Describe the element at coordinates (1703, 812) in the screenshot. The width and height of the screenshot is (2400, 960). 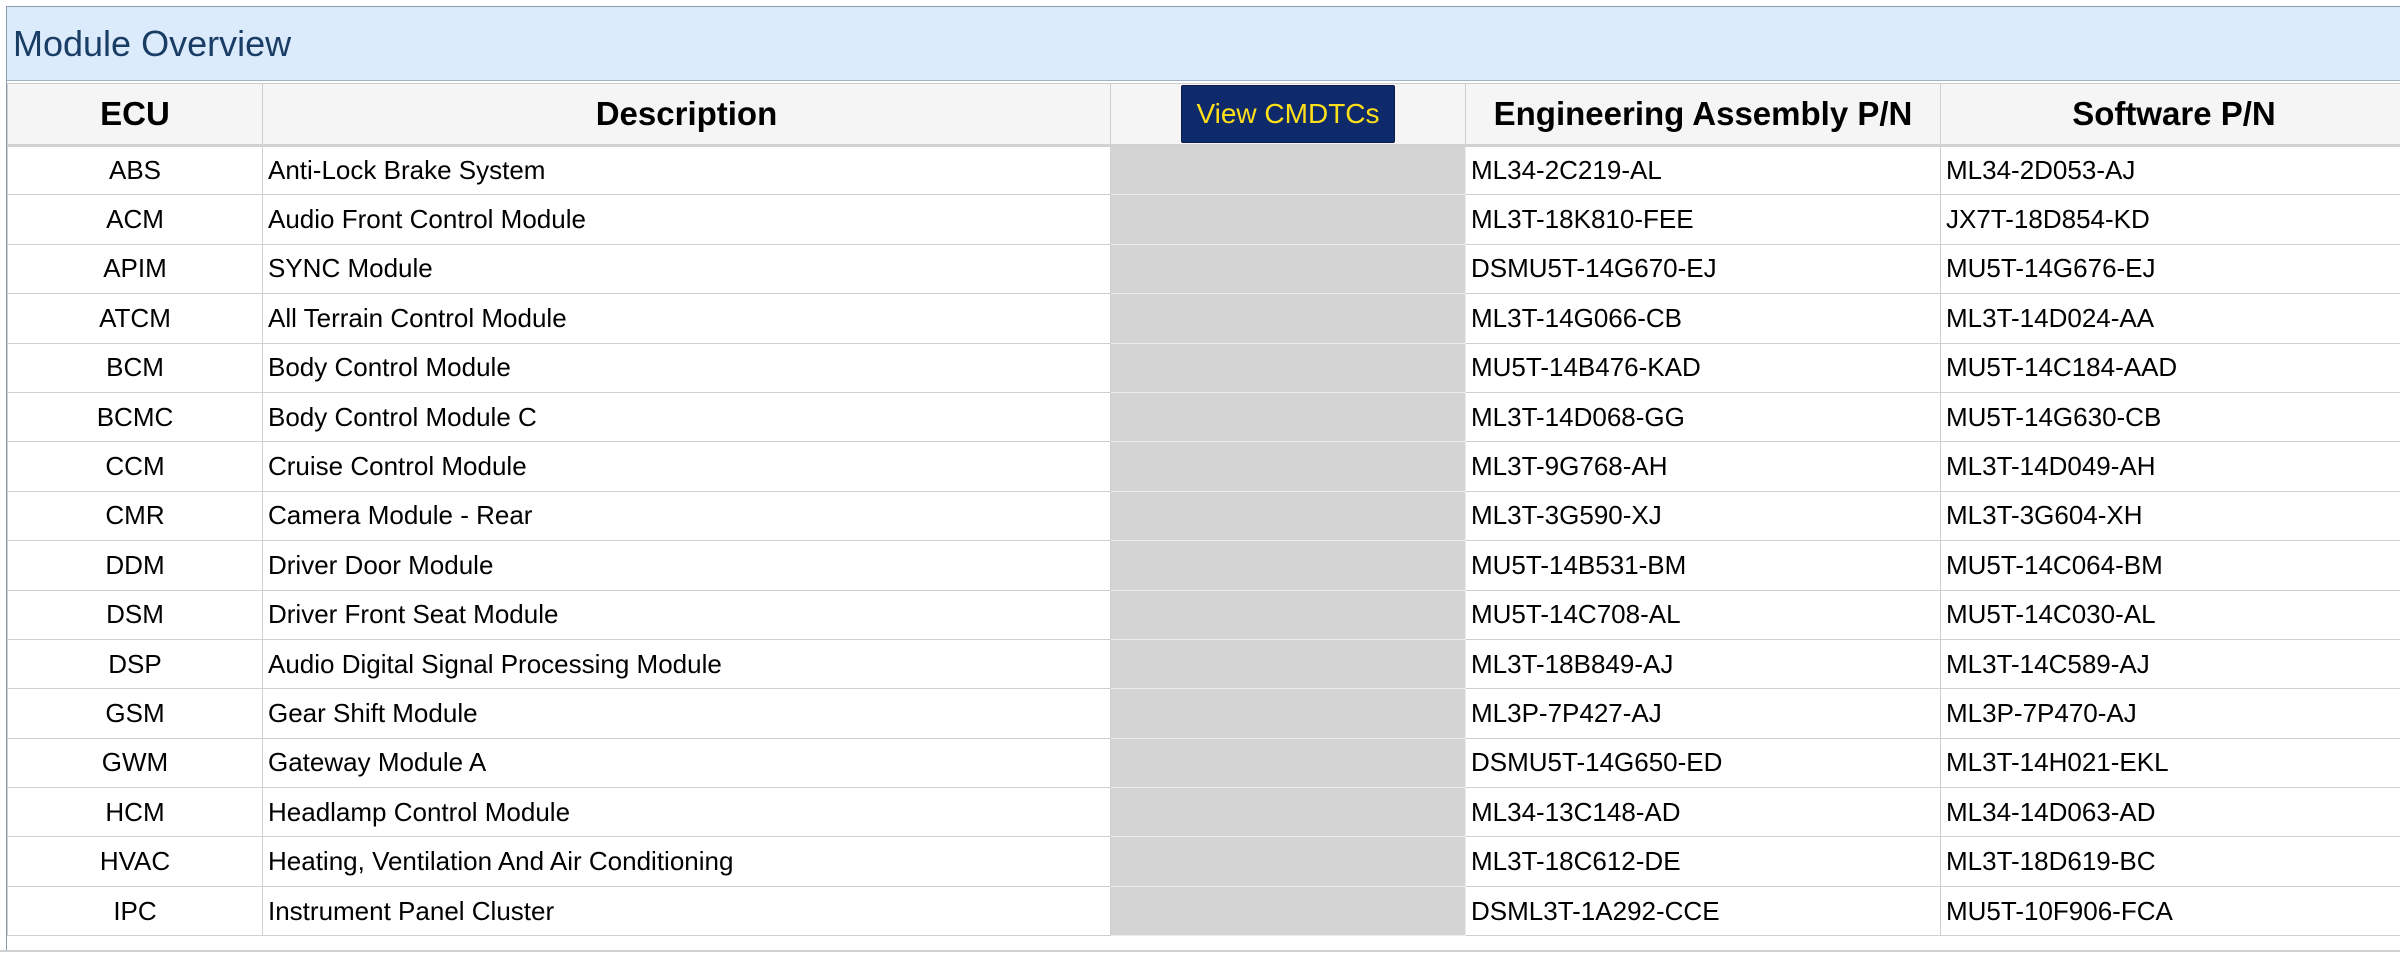
I see `engineering-pn-cell: ML34-13C148-AD` at that location.